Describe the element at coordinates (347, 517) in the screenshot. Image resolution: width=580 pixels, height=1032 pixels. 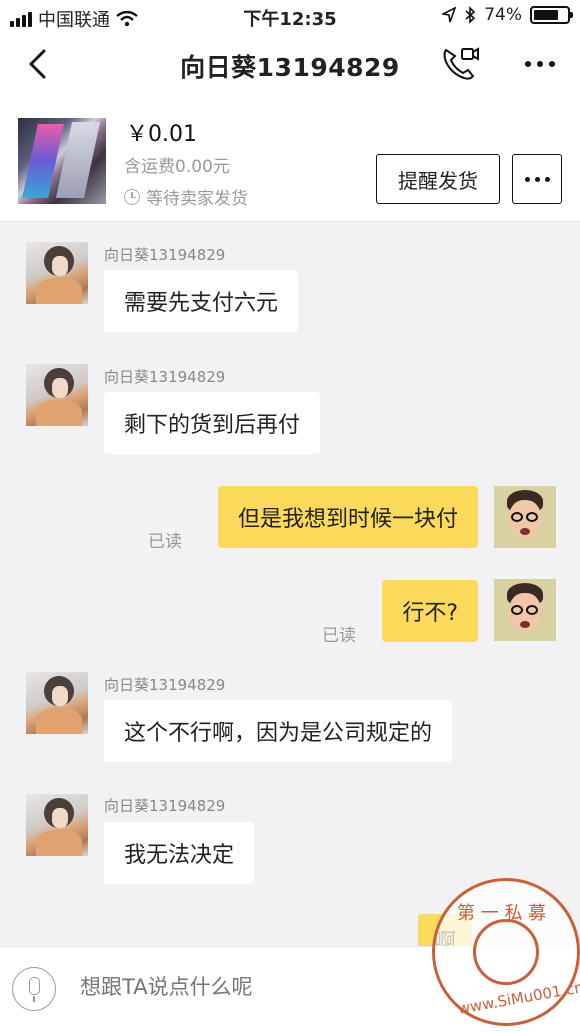
I see `message-bubble-outgoing: 但是我想到时候一块付` at that location.